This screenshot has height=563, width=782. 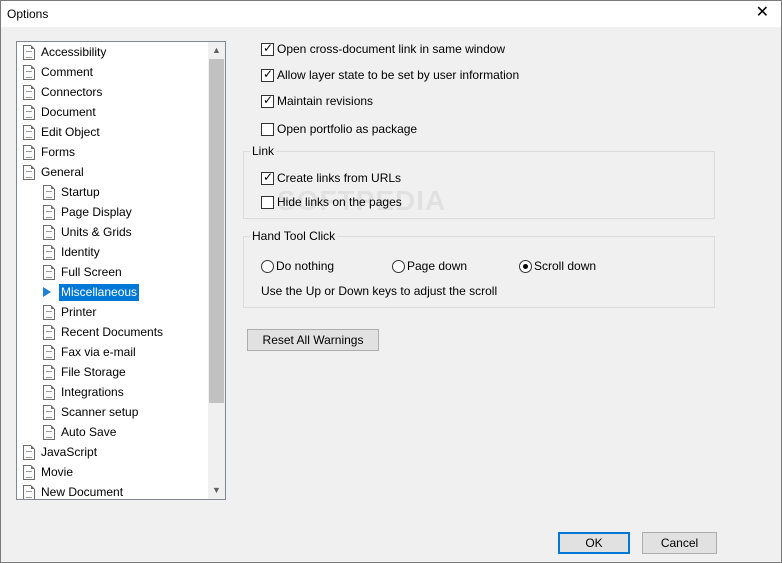 What do you see at coordinates (267, 100) in the screenshot?
I see `maintain-revisions-checkbox: ✓` at bounding box center [267, 100].